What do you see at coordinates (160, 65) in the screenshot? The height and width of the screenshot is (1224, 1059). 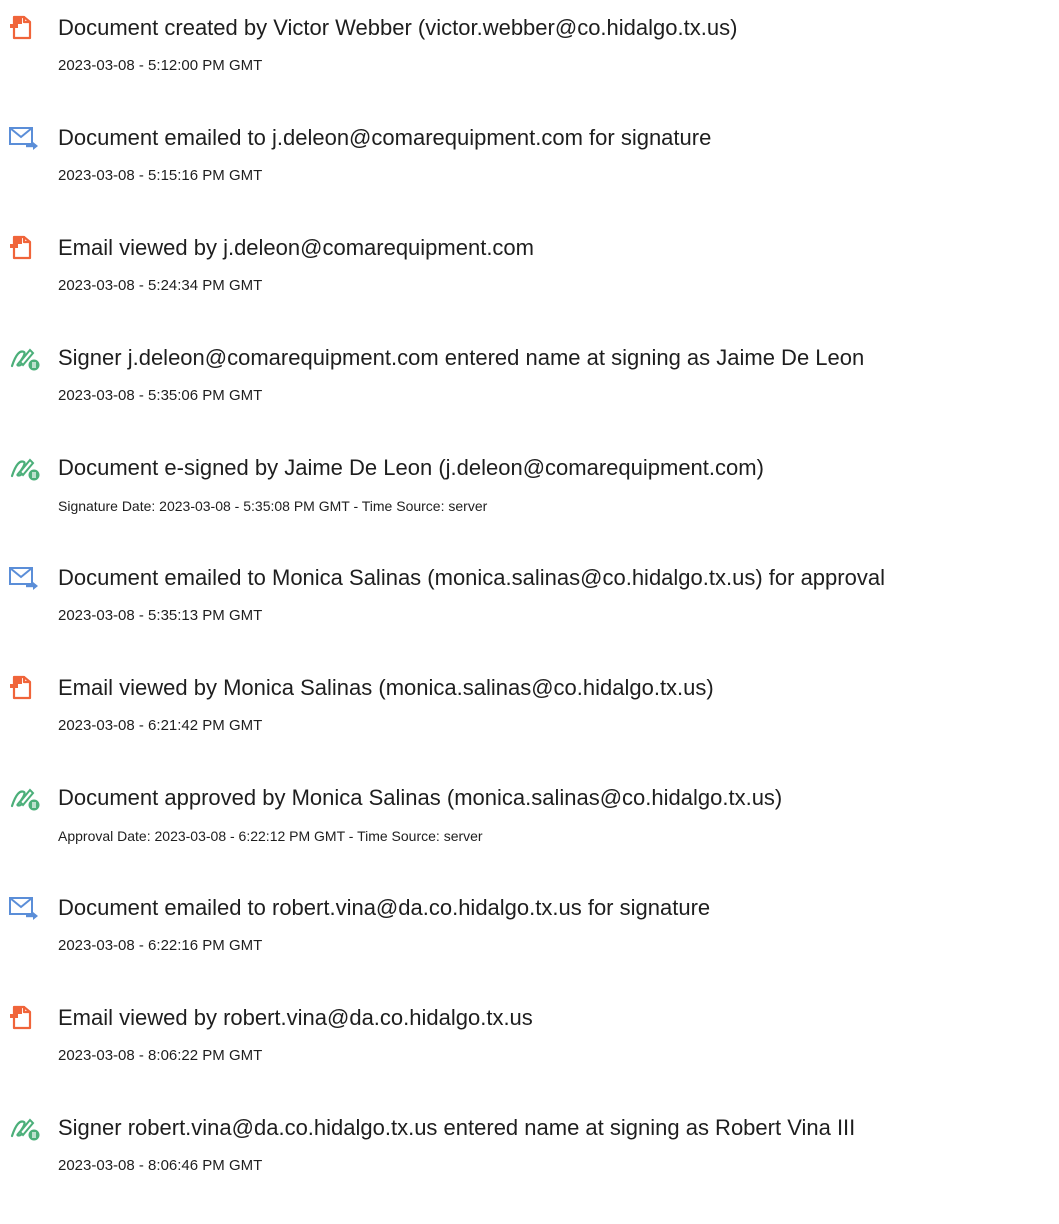 I see `event-timestamp: 2023-03-08 - 5:12:00 PM GMT` at bounding box center [160, 65].